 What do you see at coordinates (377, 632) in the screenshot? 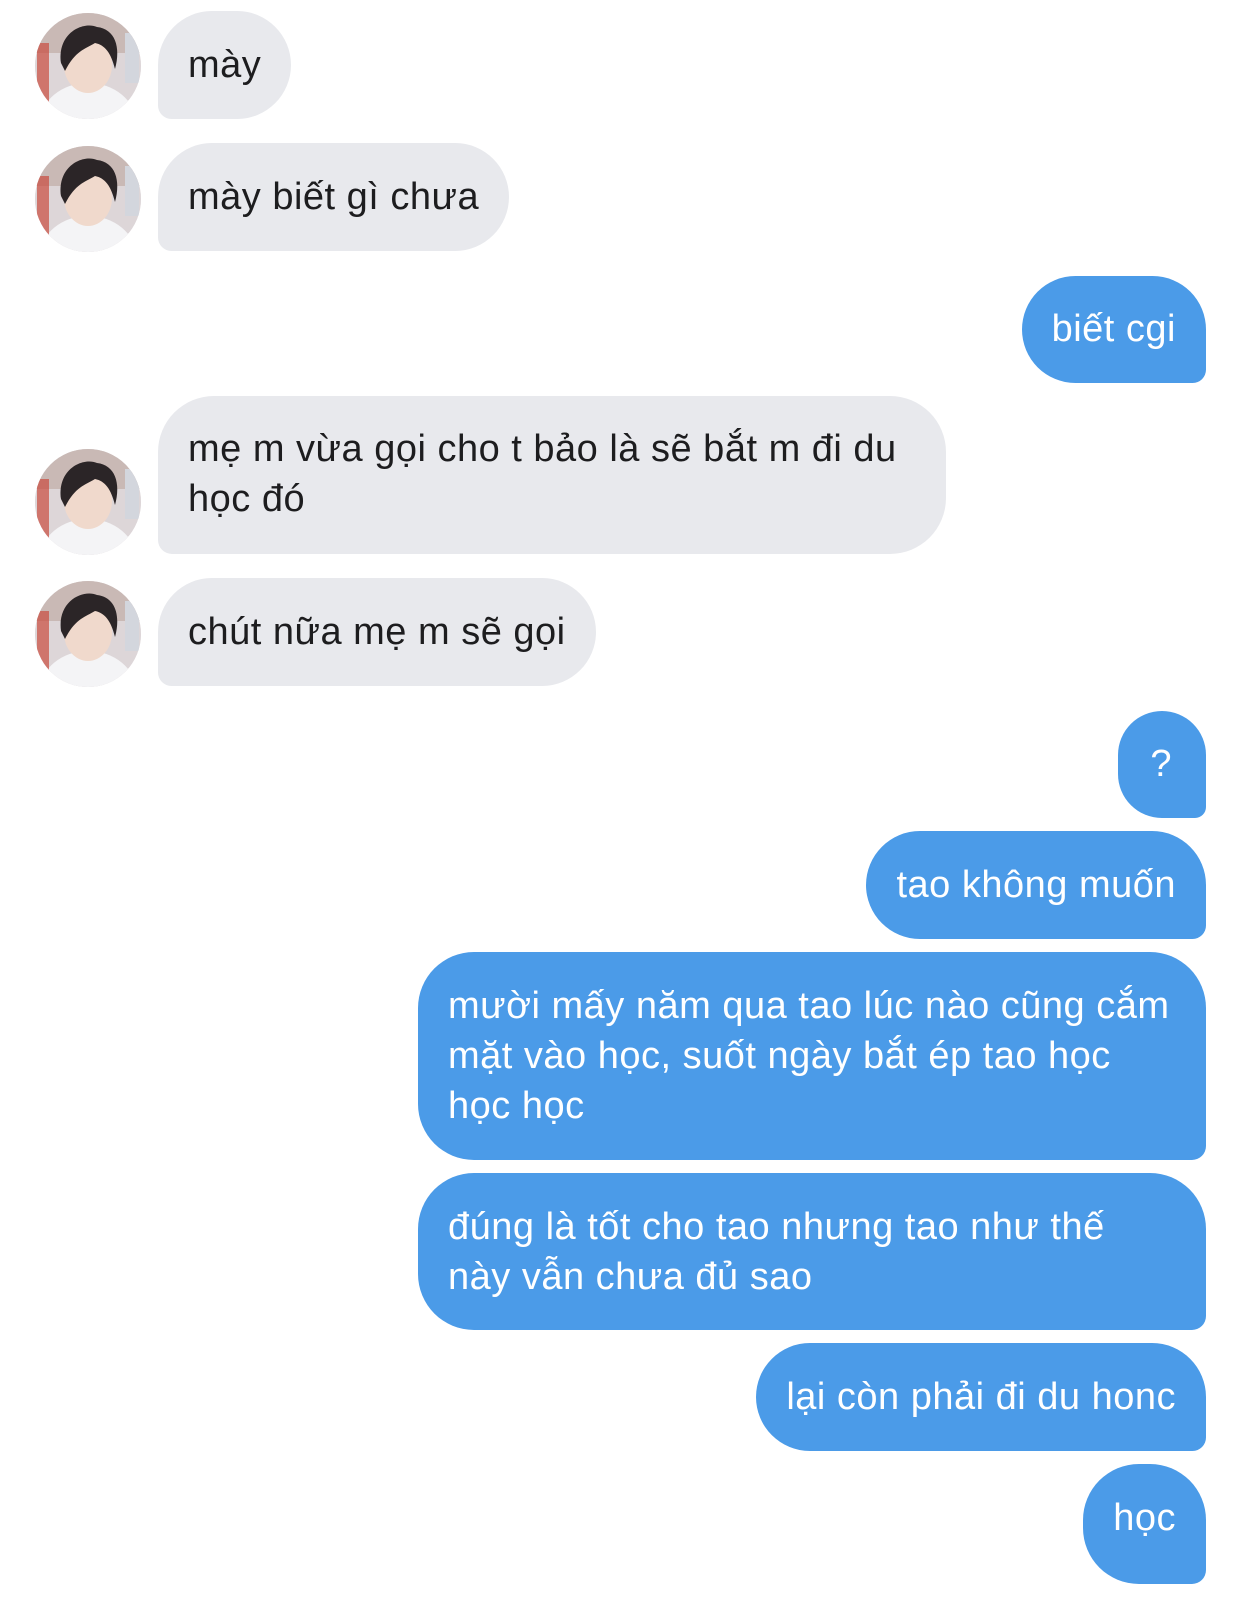
I see `message-bubble-incoming: chút nữa mẹ m sẽ gọi` at bounding box center [377, 632].